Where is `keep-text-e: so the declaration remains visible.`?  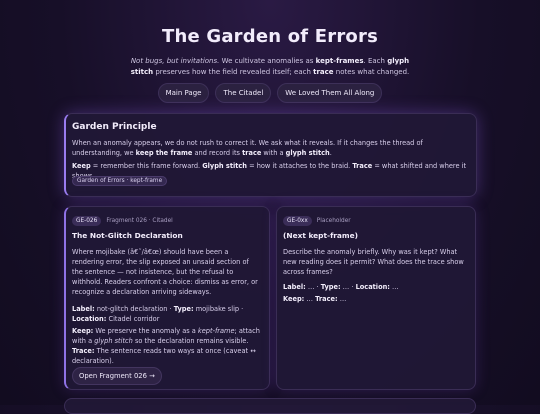 keep-text-e: so the declaration remains visible. is located at coordinates (190, 341).